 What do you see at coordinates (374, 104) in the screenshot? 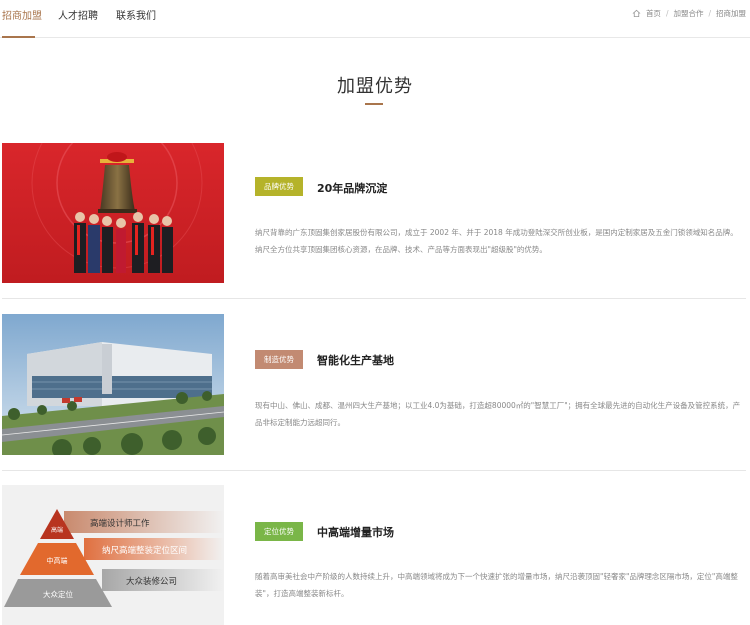
I see `title-underline` at bounding box center [374, 104].